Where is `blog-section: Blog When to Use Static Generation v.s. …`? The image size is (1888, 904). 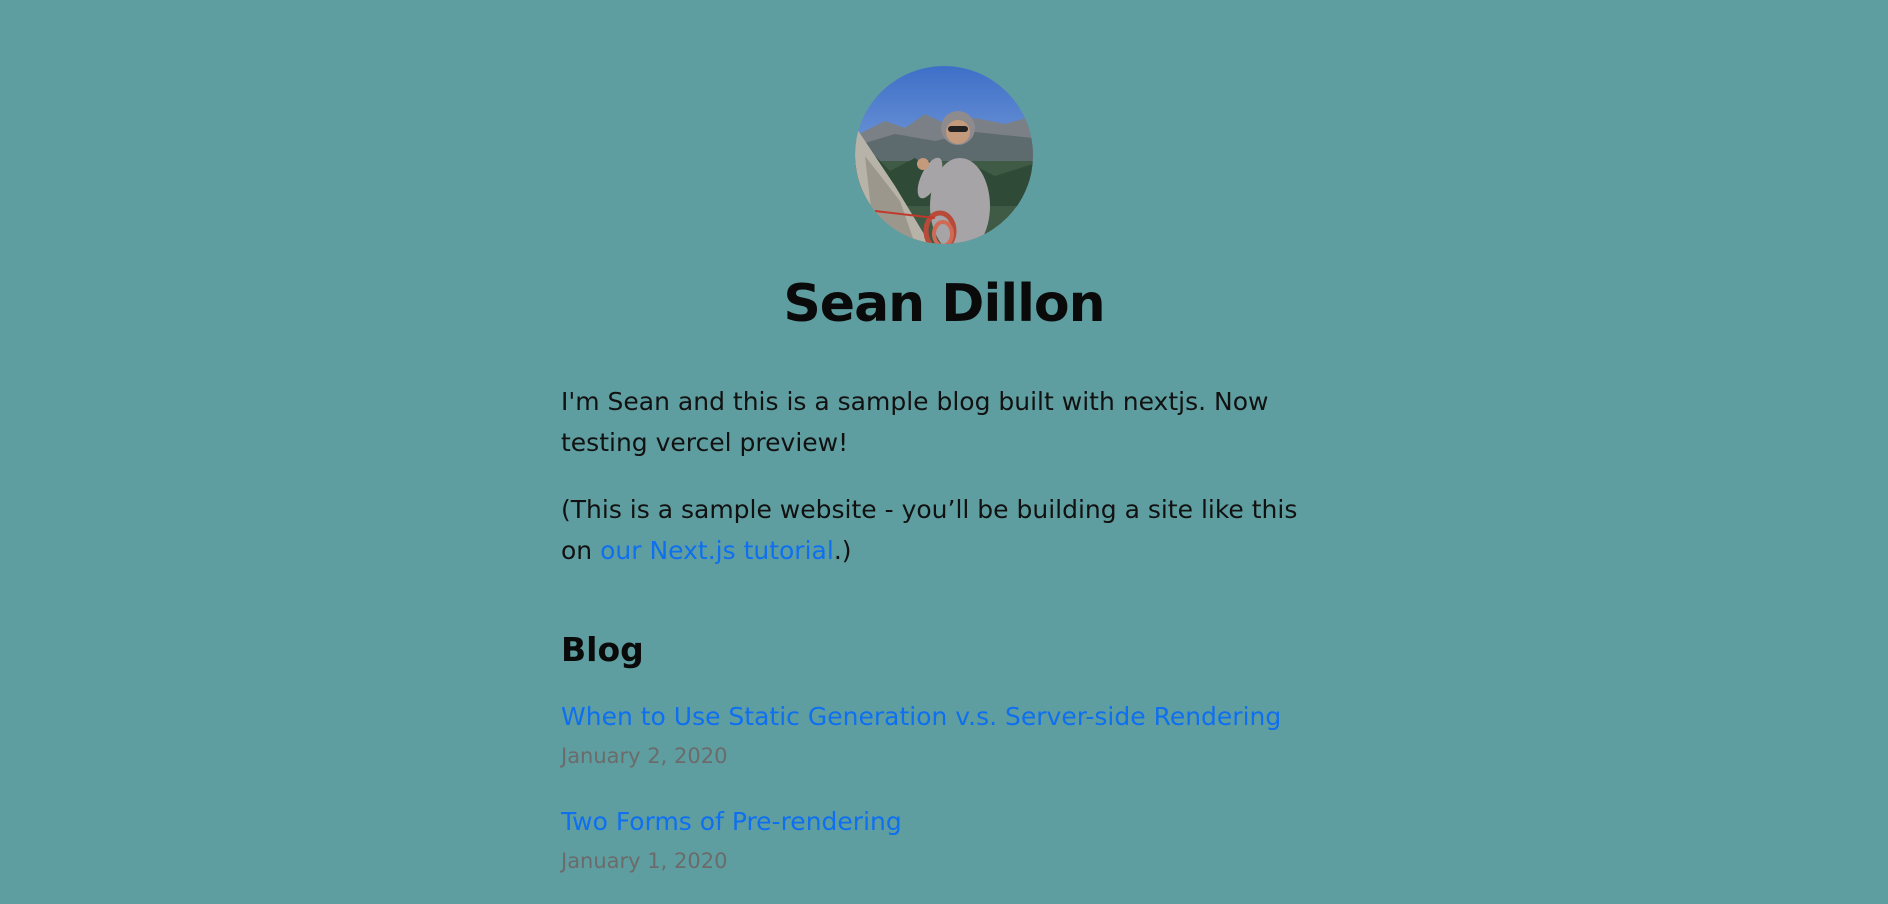 blog-section: Blog When to Use Static Generation v.s. … is located at coordinates (944, 755).